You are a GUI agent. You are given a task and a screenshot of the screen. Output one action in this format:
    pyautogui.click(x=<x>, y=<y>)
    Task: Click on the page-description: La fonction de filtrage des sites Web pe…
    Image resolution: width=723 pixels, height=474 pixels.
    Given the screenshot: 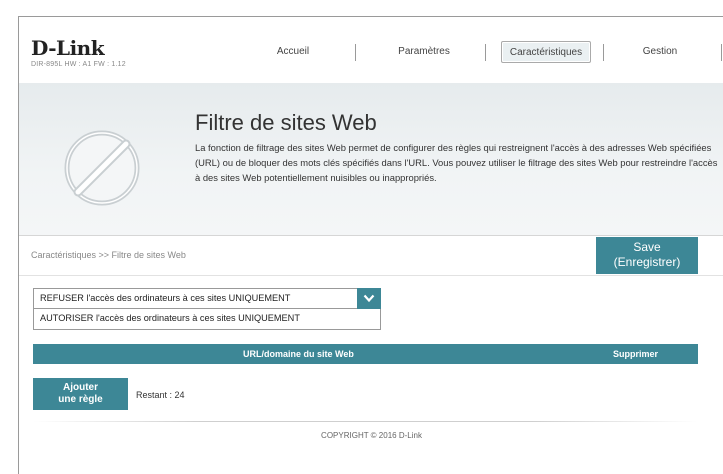 What is the action you would take?
    pyautogui.click(x=456, y=162)
    